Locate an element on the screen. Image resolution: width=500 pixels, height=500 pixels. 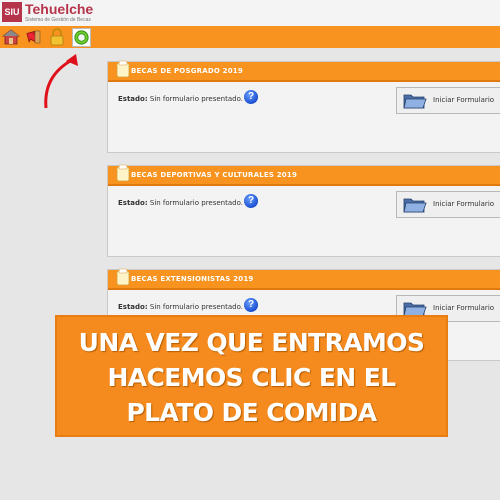
banner-line-3: PLATO DE COMIDA is located at coordinates (251, 412).